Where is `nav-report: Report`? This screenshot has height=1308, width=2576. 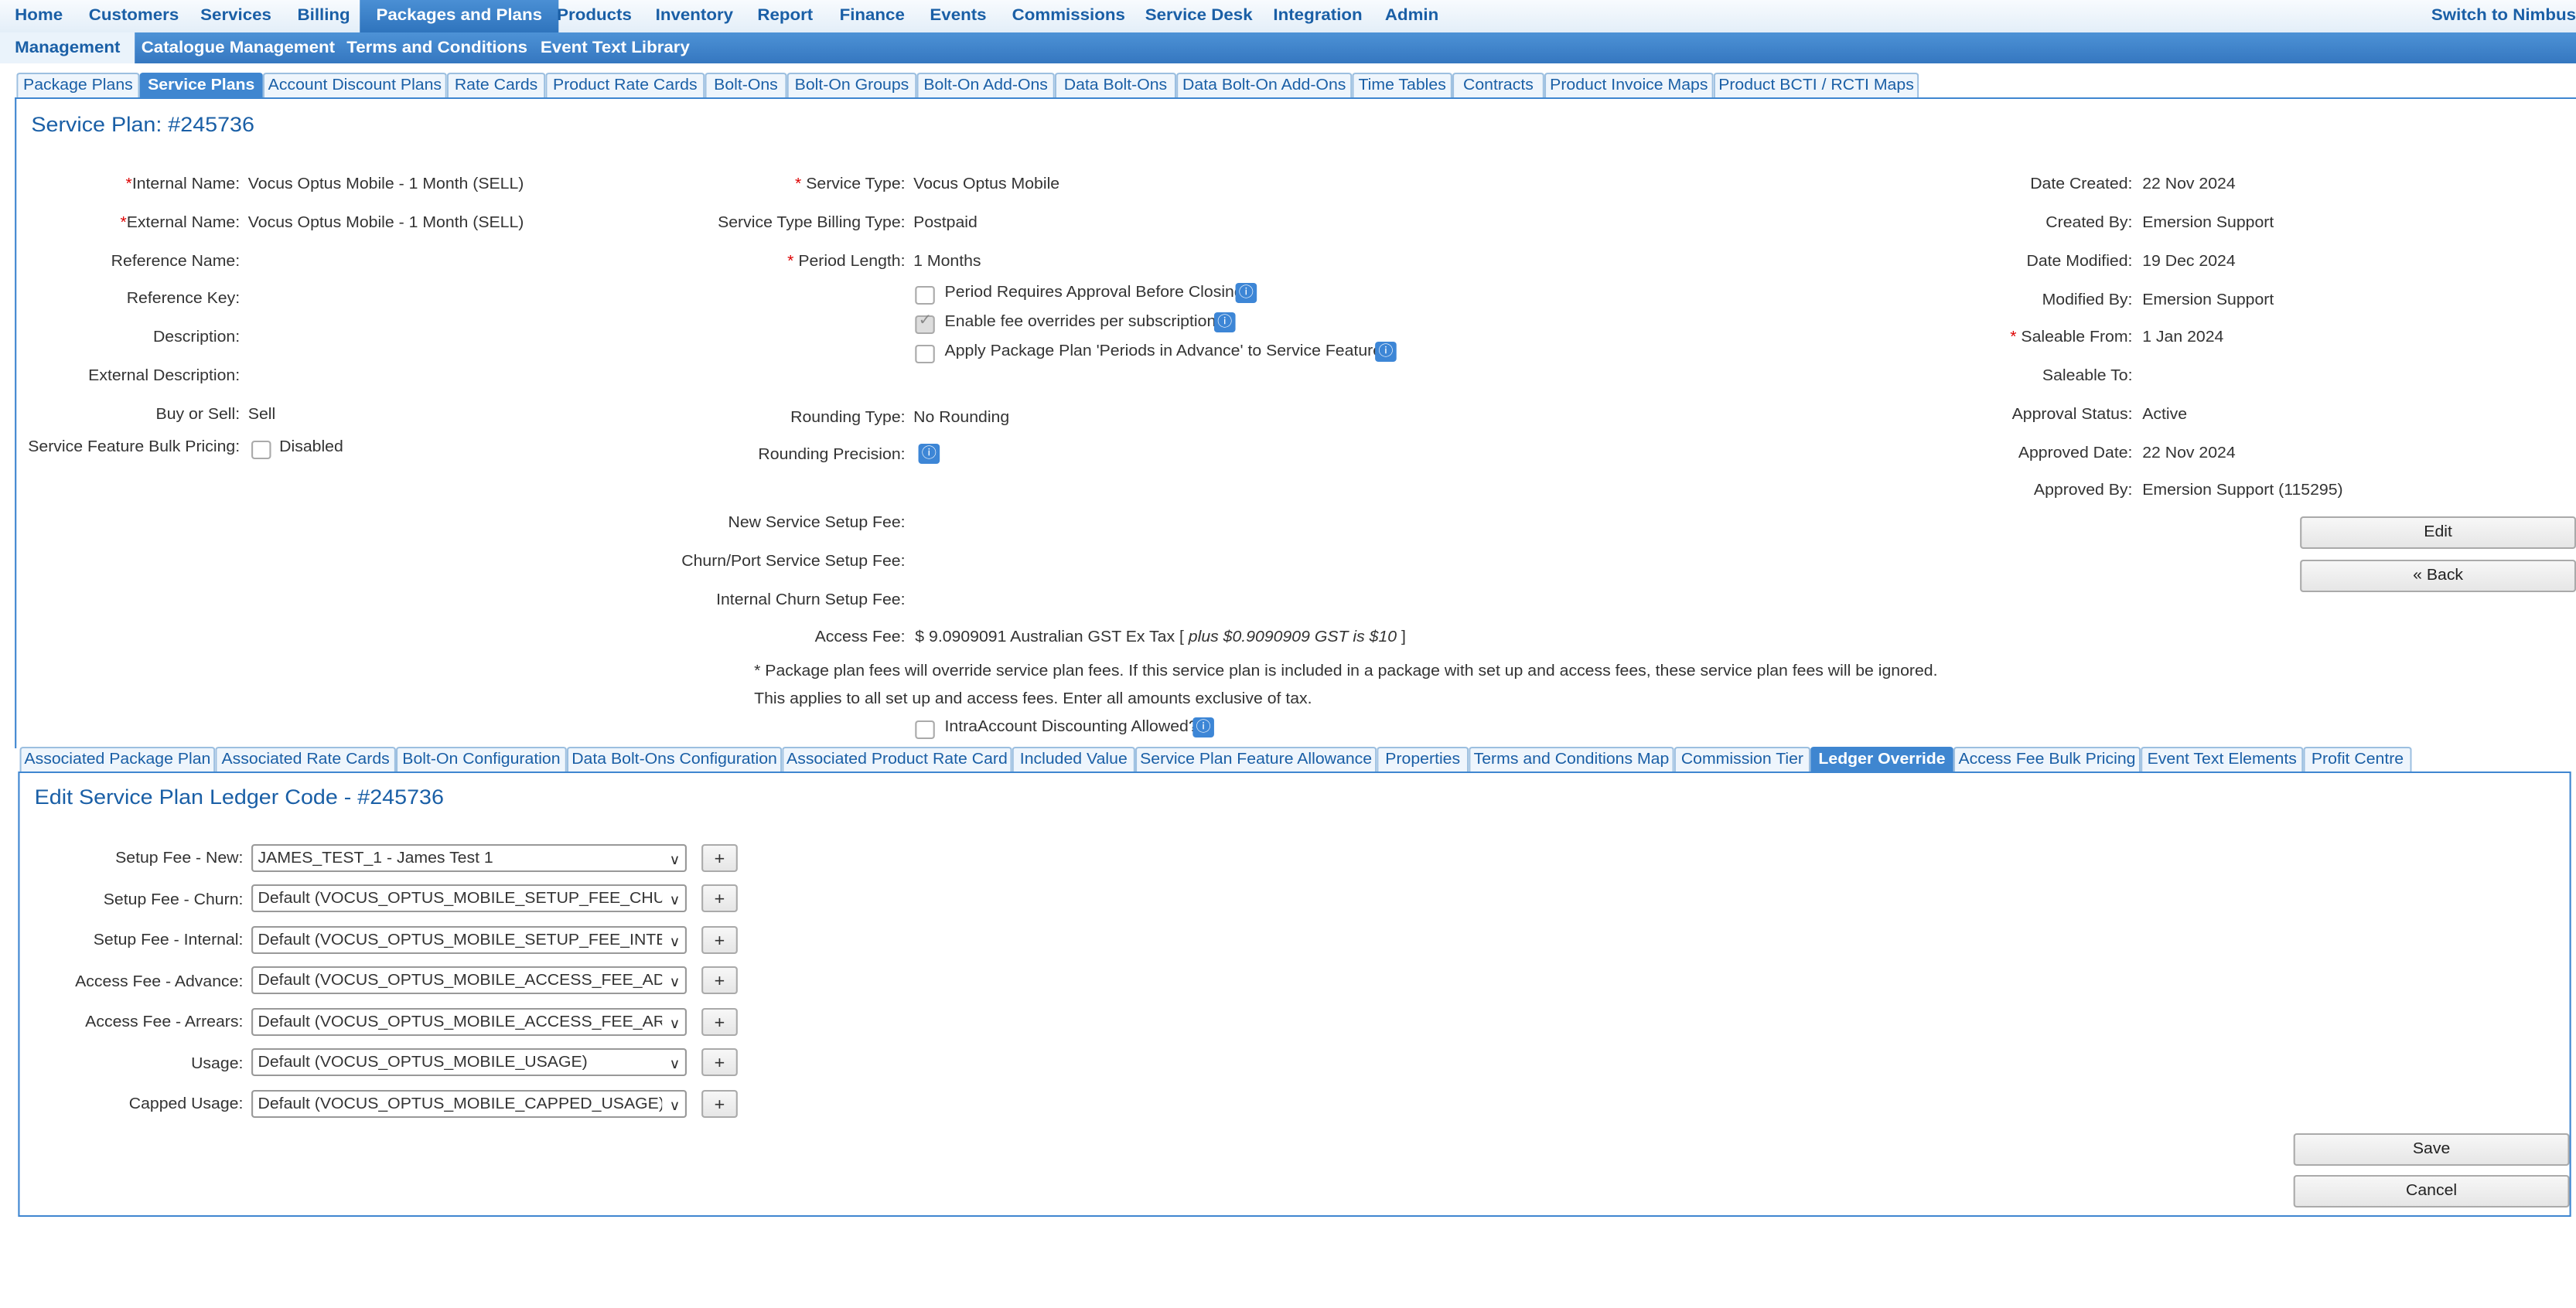
nav-report: Report is located at coordinates (785, 16).